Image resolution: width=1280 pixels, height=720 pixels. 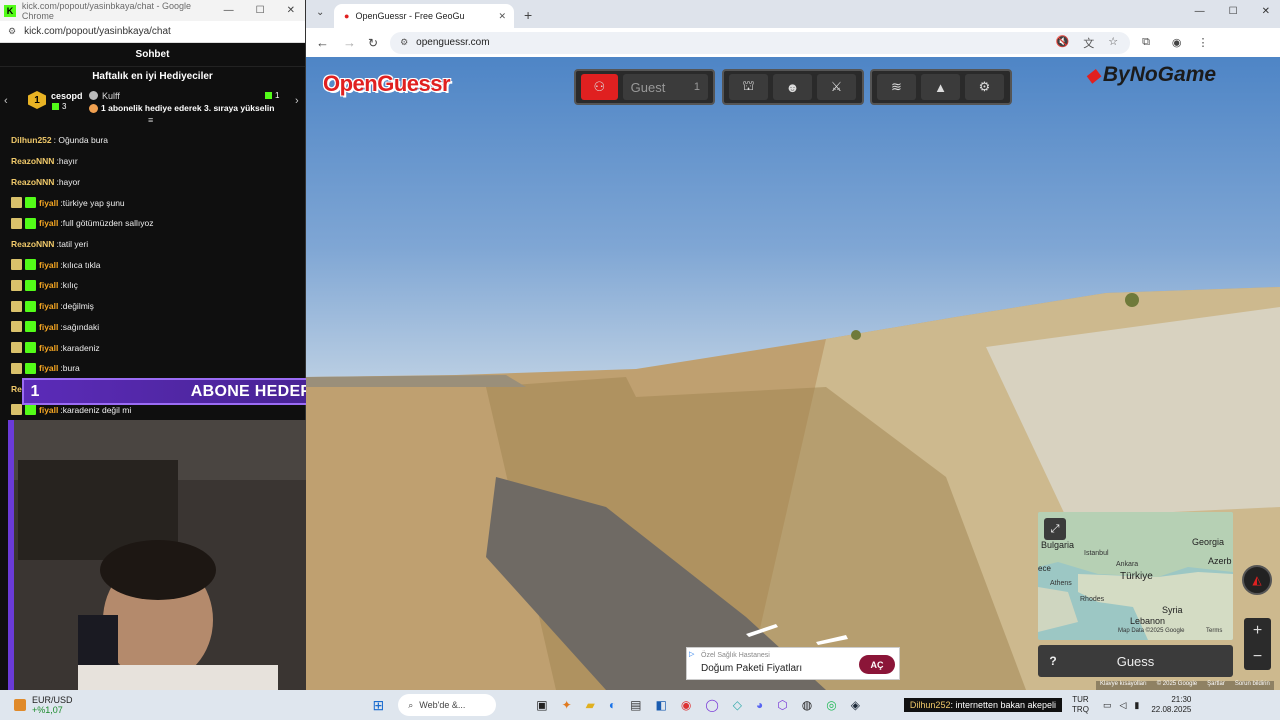 What do you see at coordinates (1080, 705) in the screenshot?
I see `input-language: TUR TRQ` at bounding box center [1080, 705].